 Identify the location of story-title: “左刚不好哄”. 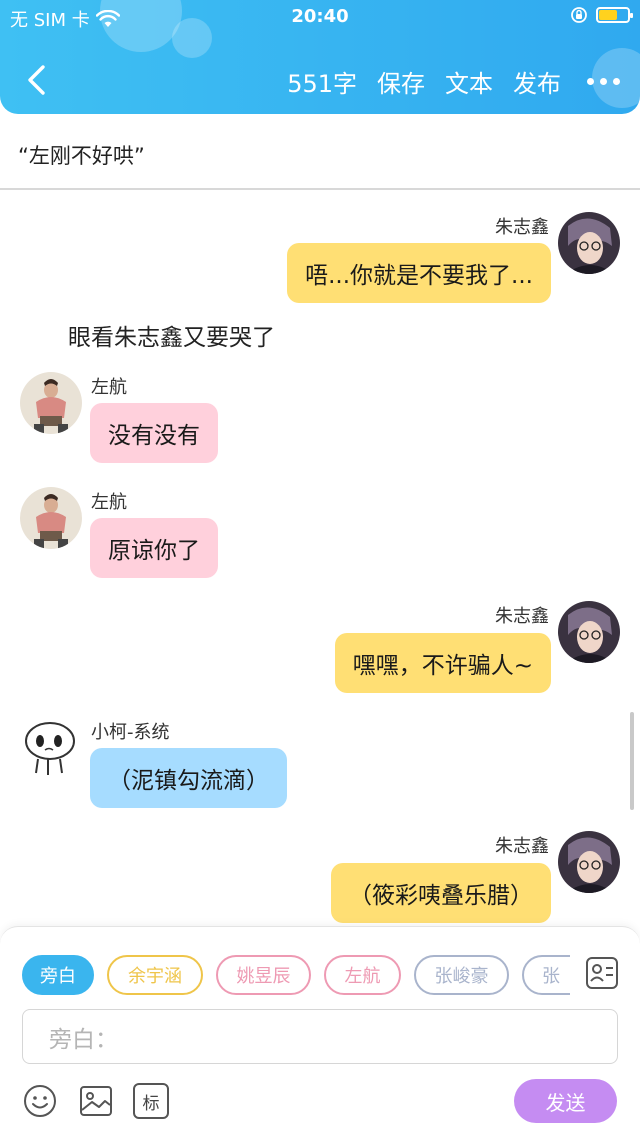
(81, 155).